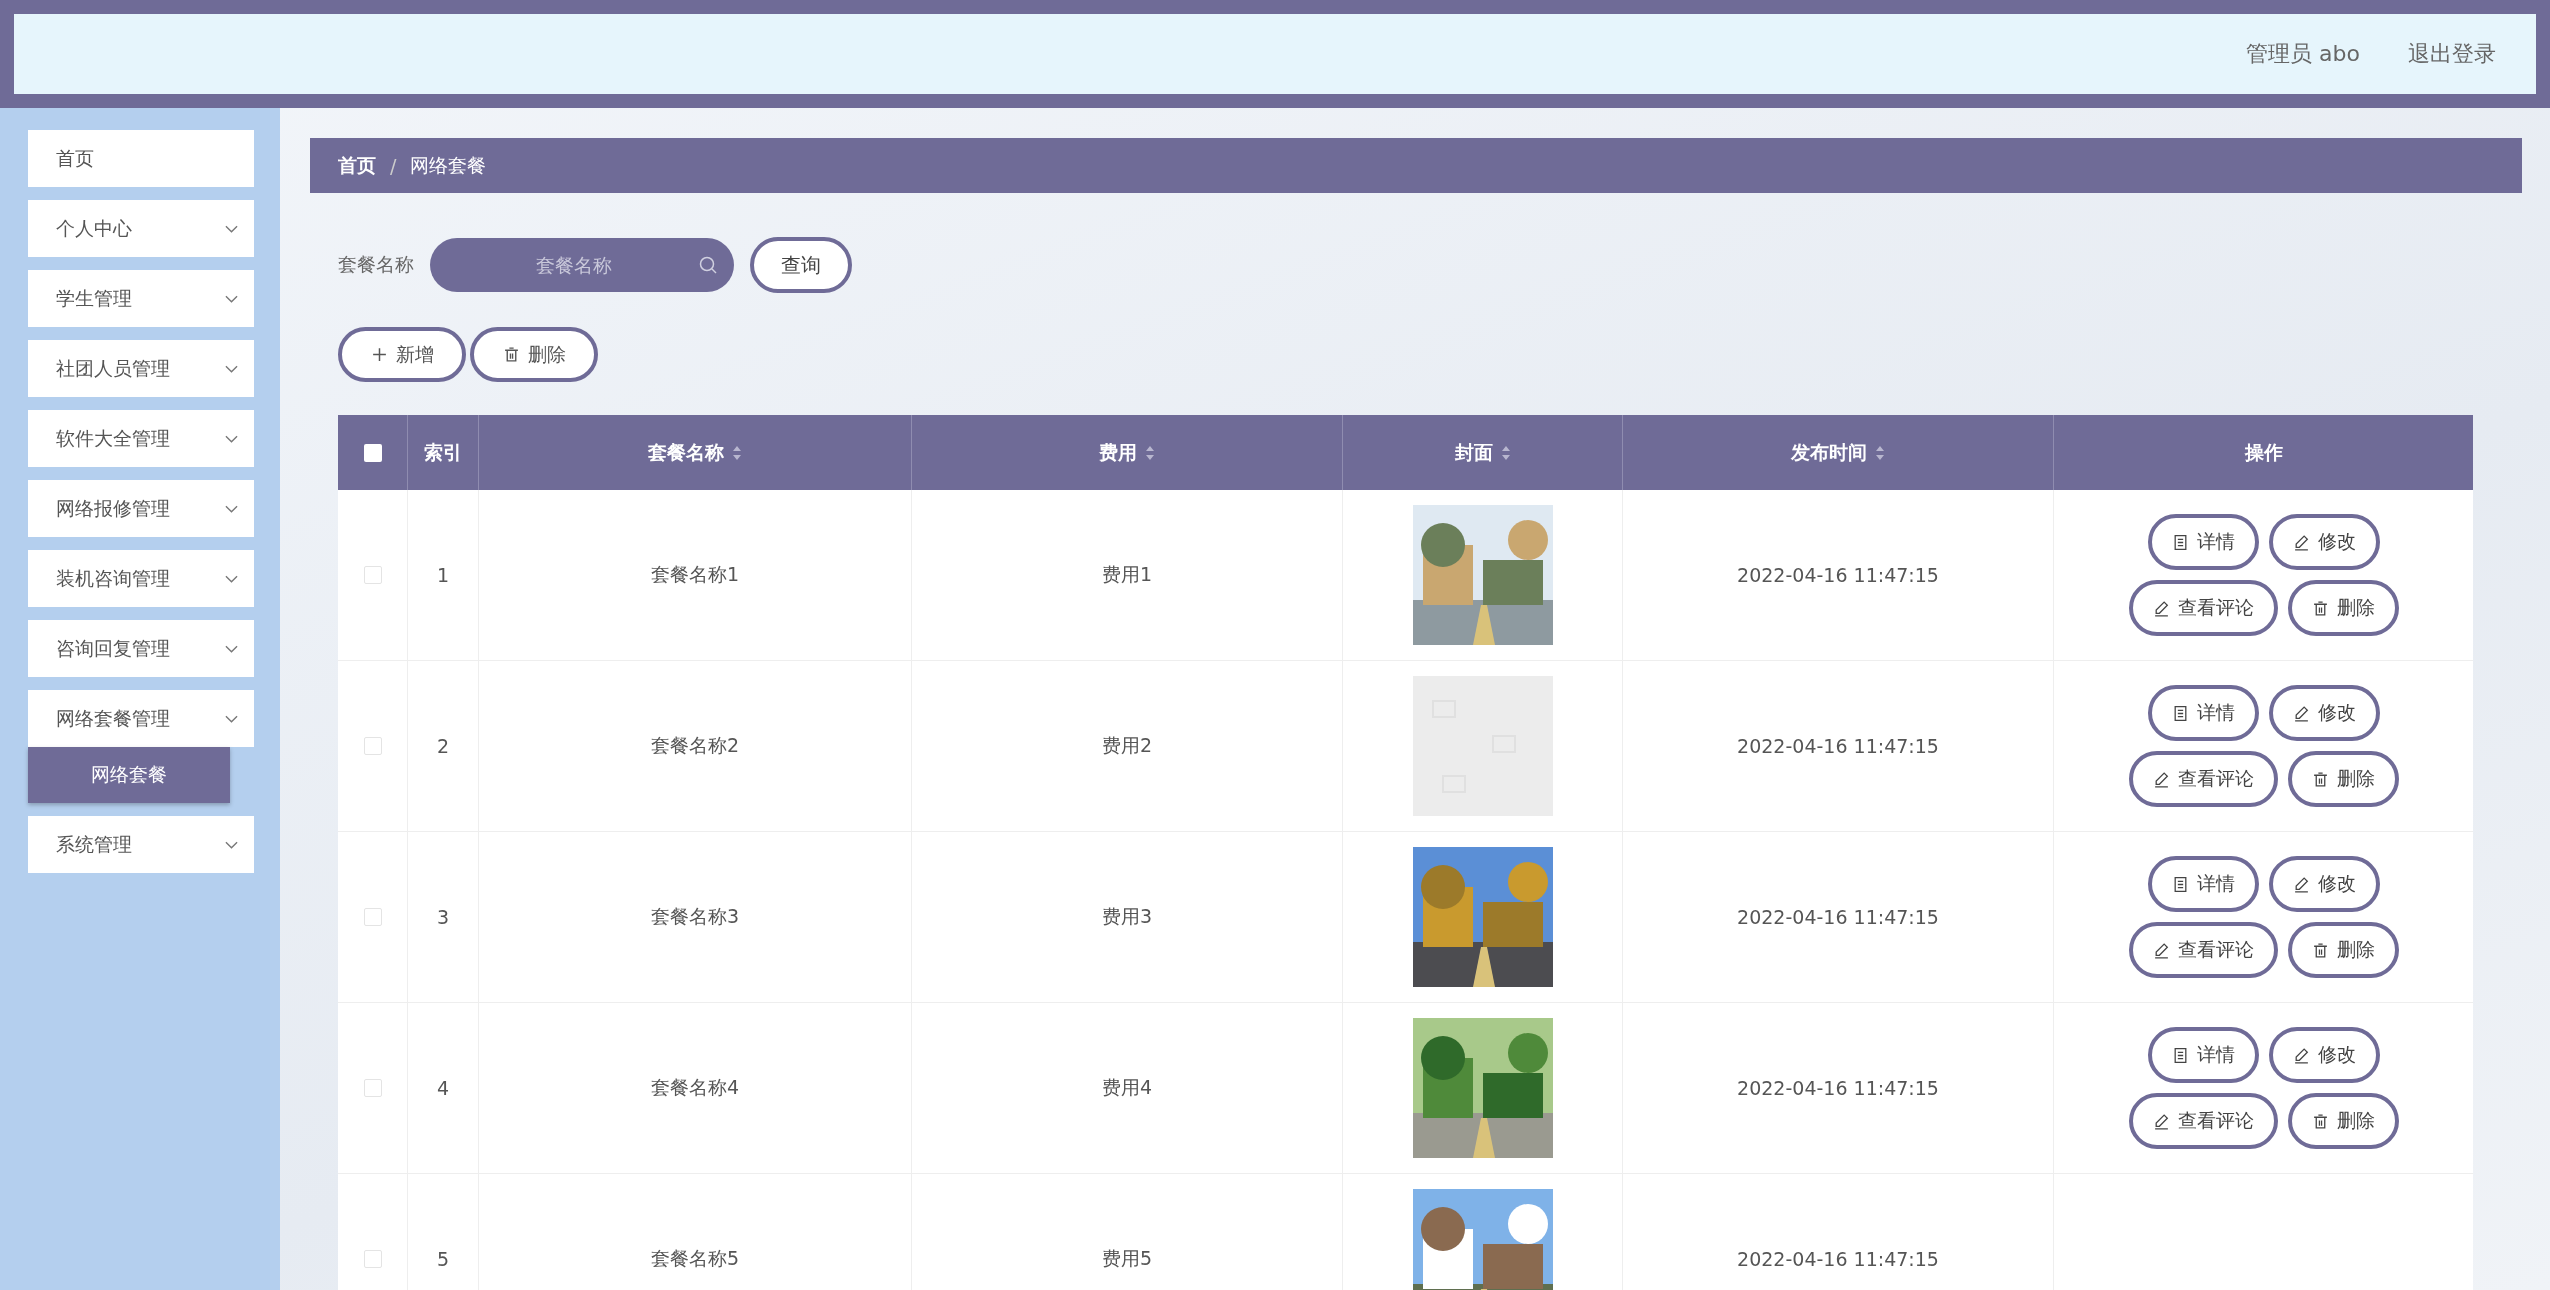  I want to click on menu-item: 首页, so click(141, 158).